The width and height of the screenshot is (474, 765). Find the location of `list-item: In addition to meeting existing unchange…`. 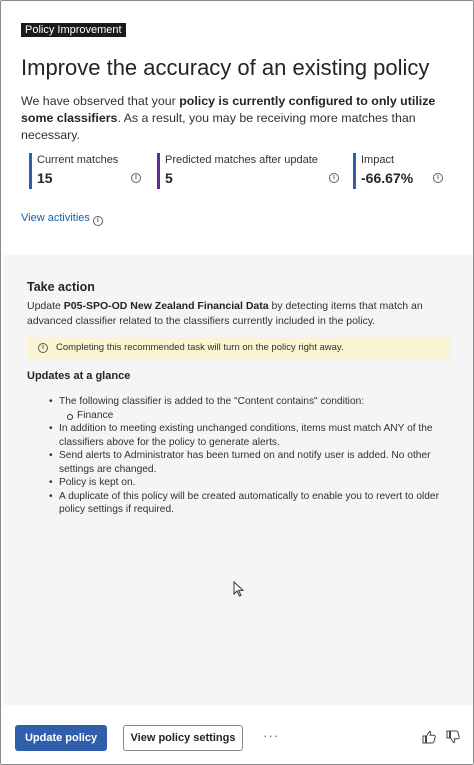

list-item: In addition to meeting existing unchange… is located at coordinates (254, 435).